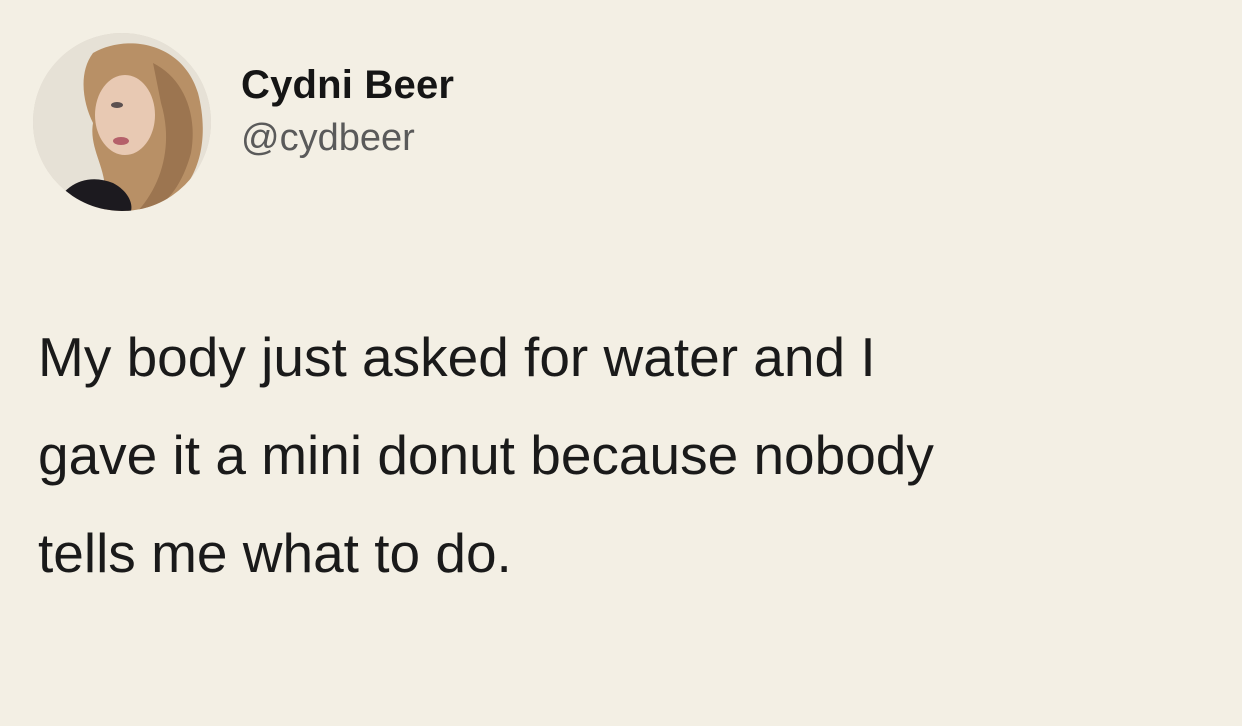  I want to click on tweet-text-line: tells me what to do., so click(275, 553).